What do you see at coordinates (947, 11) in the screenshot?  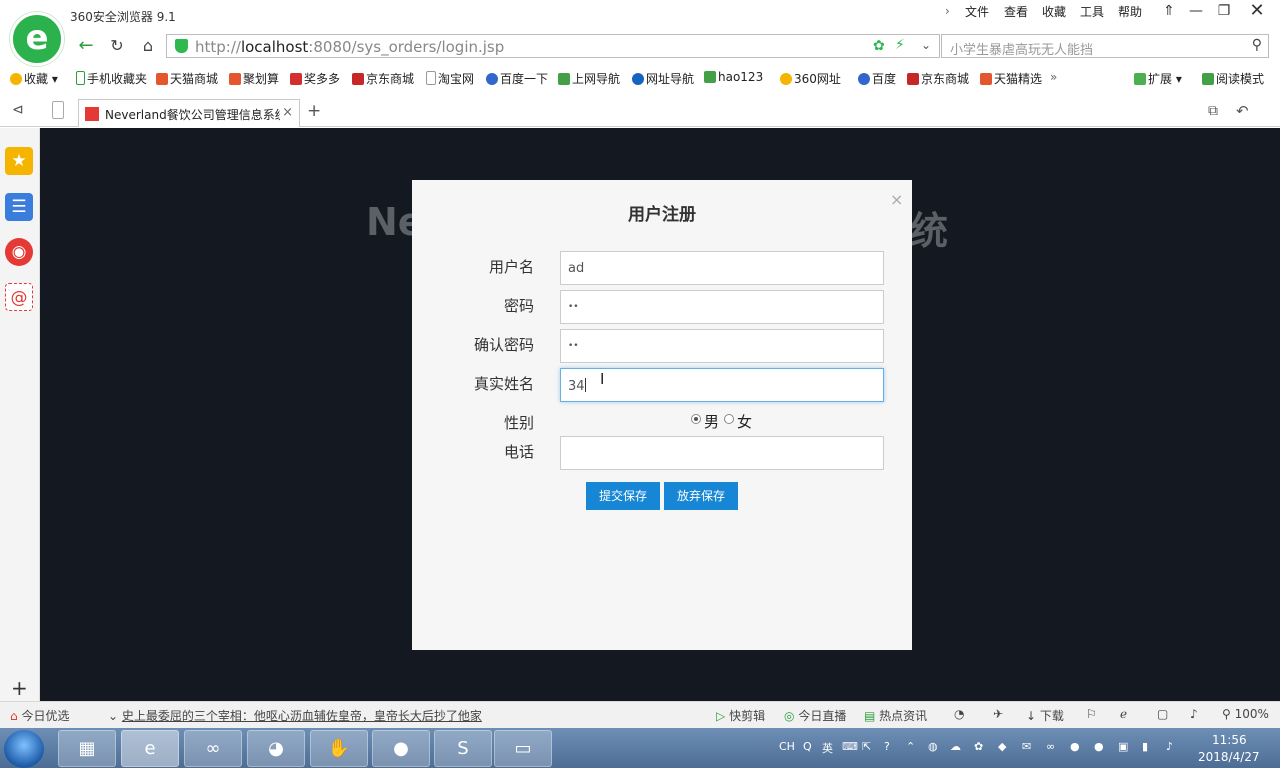 I see `chevron-right-icon: ›` at bounding box center [947, 11].